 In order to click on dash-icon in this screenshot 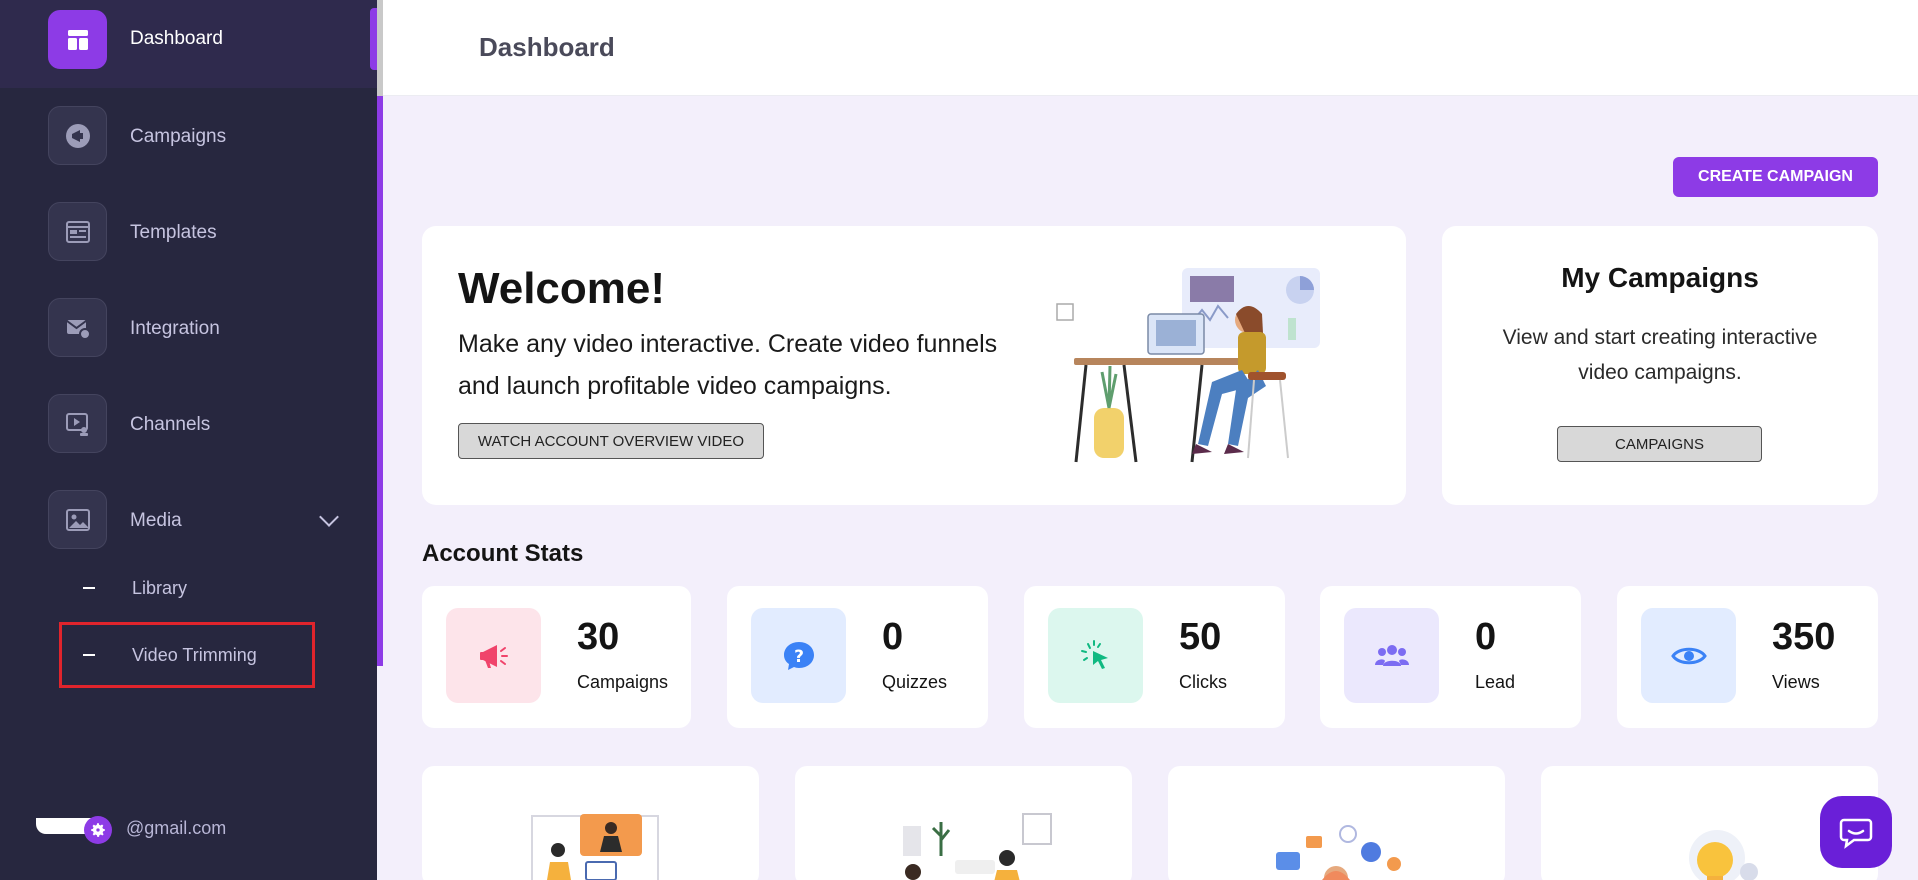, I will do `click(89, 588)`.